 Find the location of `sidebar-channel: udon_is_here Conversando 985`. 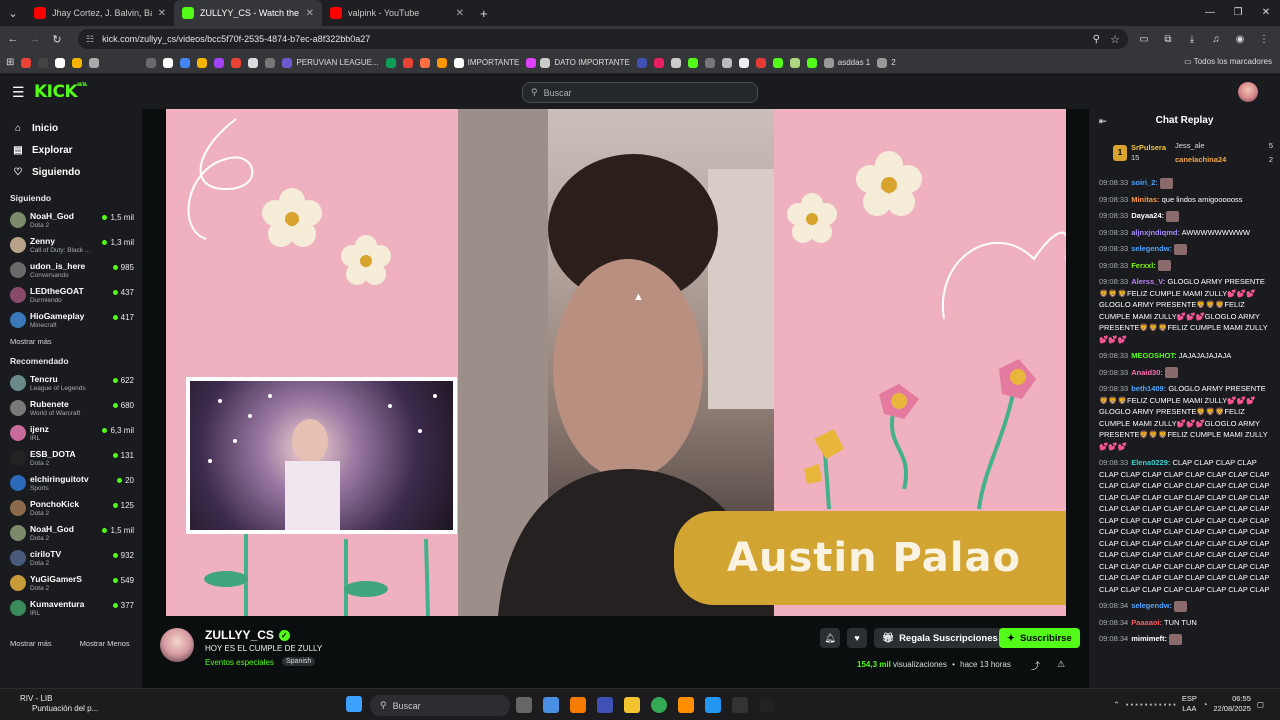

sidebar-channel: udon_is_here Conversando 985 is located at coordinates (71, 269).